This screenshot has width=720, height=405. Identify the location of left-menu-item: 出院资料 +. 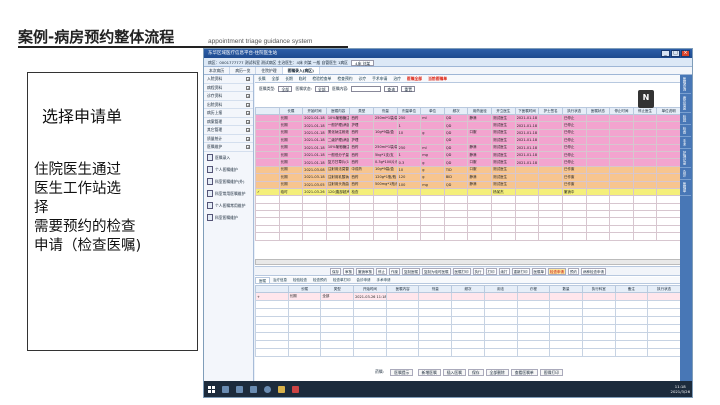
(228, 105).